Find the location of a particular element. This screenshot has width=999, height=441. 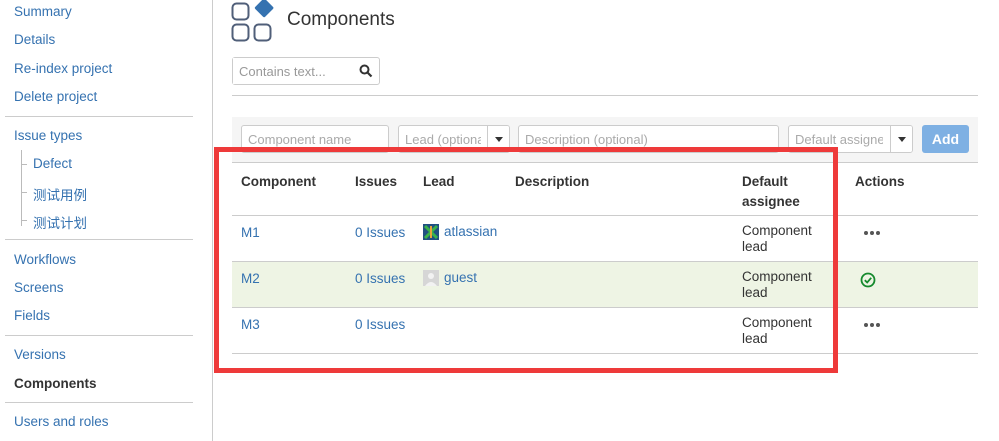

lead-user: guest is located at coordinates (450, 278).